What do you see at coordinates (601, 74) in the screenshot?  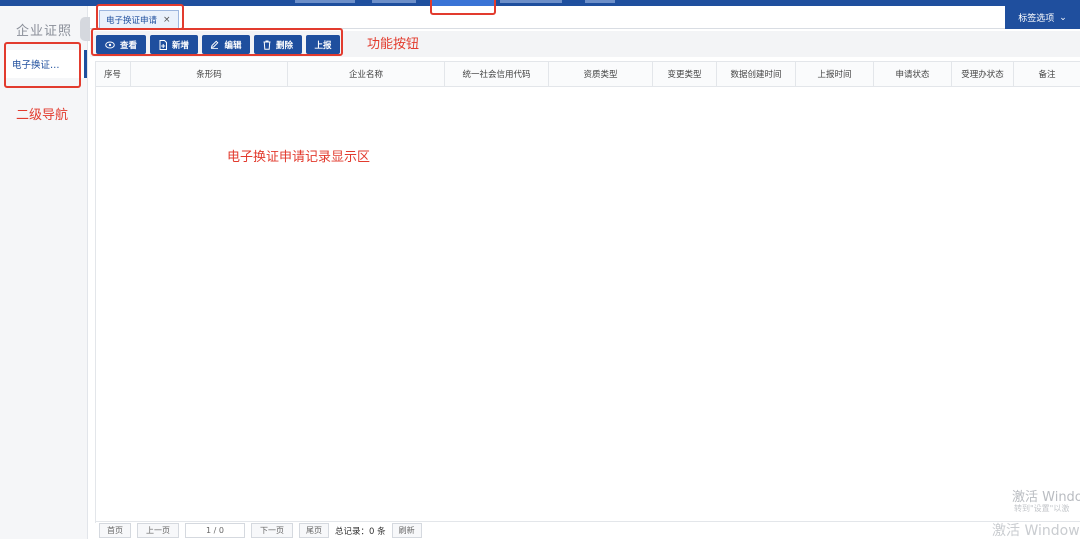 I see `column-header: 资质类型` at bounding box center [601, 74].